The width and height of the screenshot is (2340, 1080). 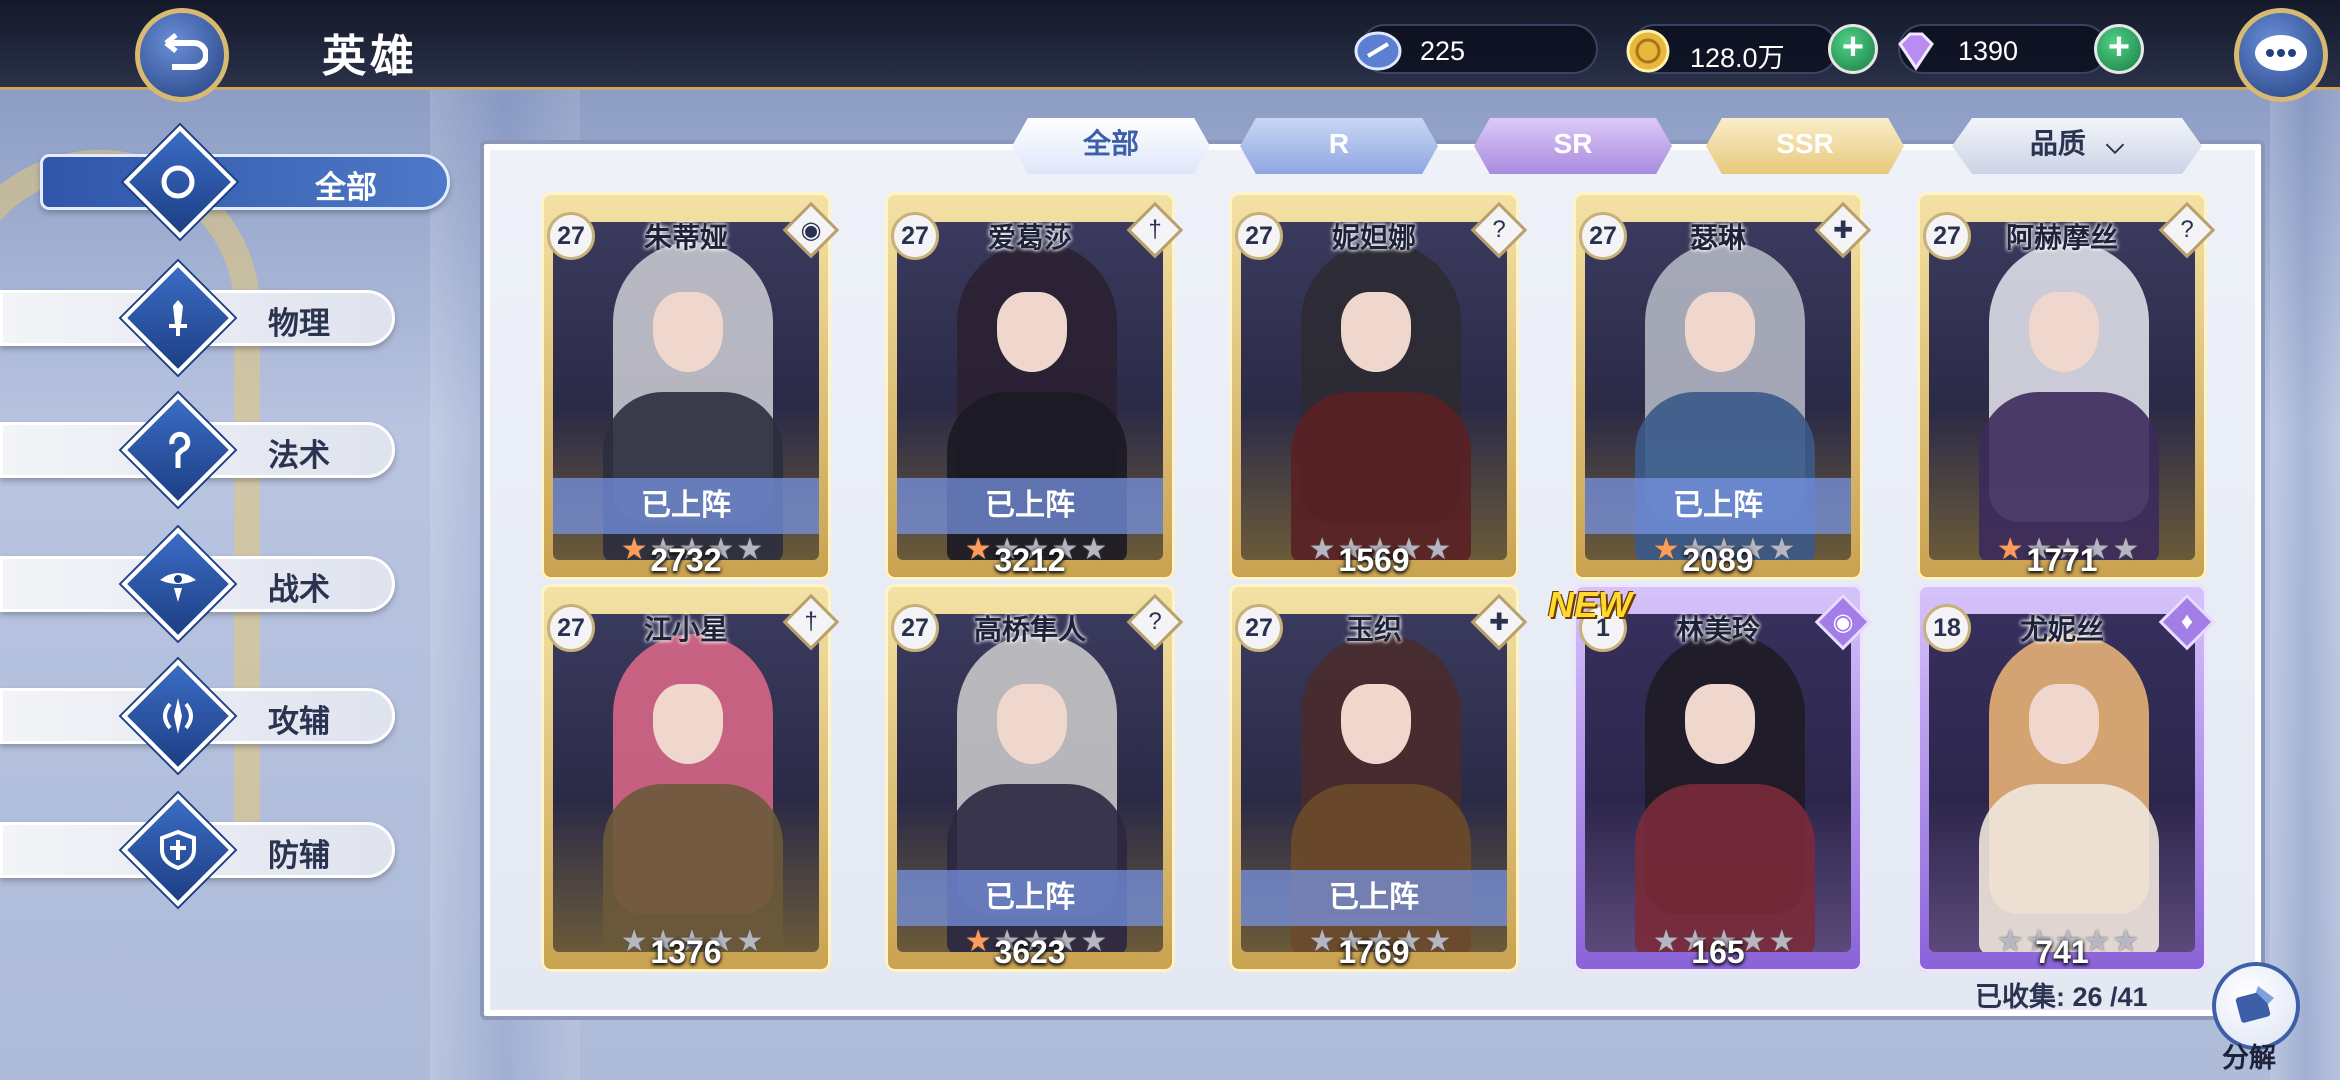 I want to click on sword-icon, so click(x=178, y=318).